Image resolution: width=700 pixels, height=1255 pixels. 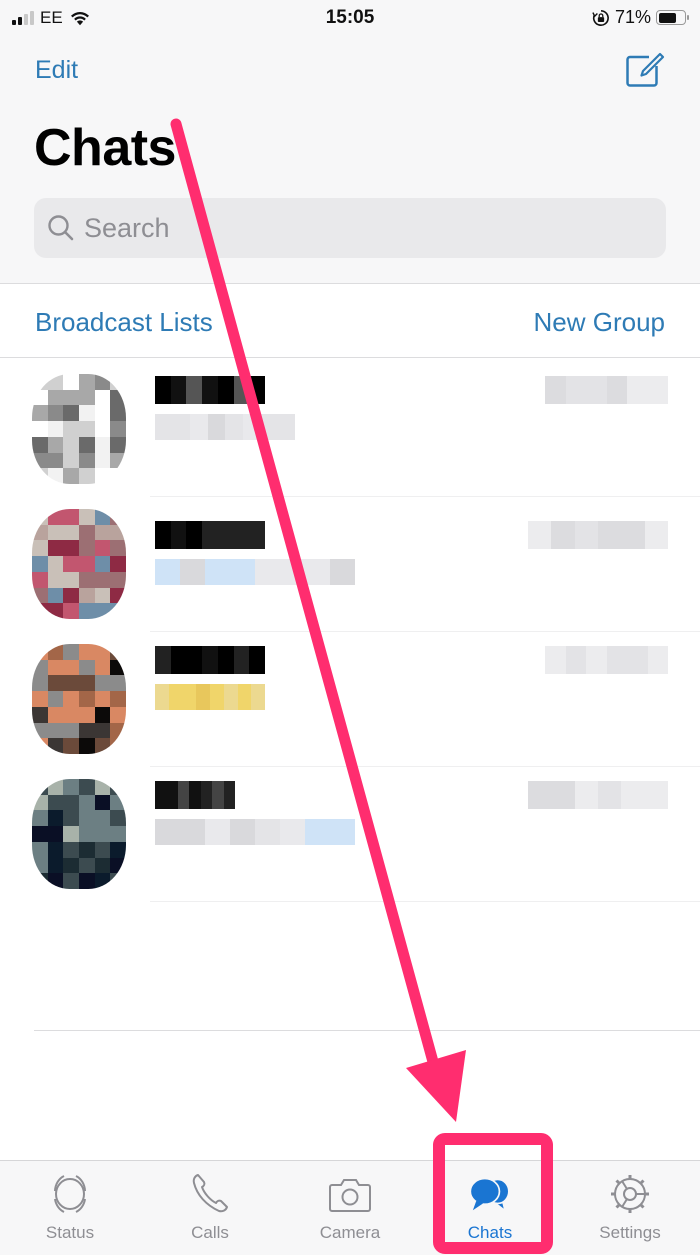 What do you see at coordinates (56, 70) in the screenshot?
I see `edit-button: Edit` at bounding box center [56, 70].